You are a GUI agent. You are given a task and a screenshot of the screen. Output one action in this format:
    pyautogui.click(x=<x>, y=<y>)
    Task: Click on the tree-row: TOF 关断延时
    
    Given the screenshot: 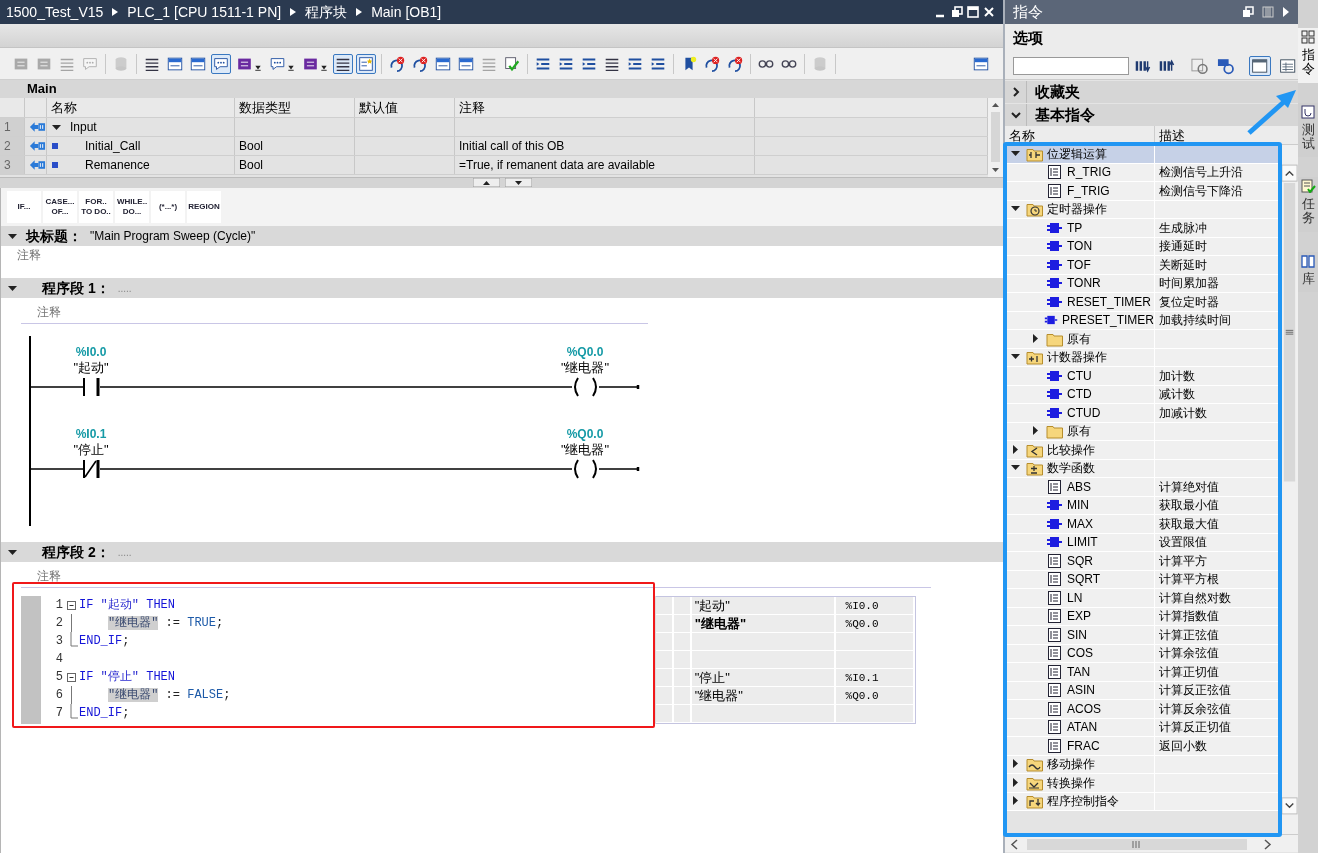 What is the action you would take?
    pyautogui.click(x=1142, y=265)
    